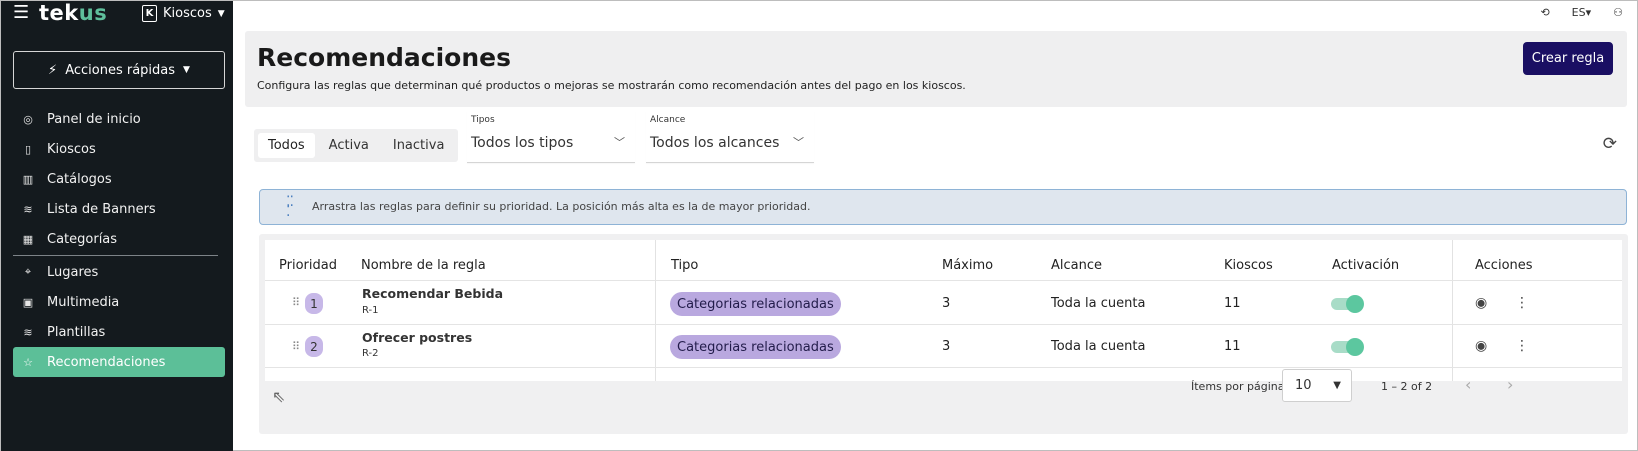 The width and height of the screenshot is (1638, 451). I want to click on sidebar-item-panel-de-inicio: ◎ Panel de inicio, so click(119, 119).